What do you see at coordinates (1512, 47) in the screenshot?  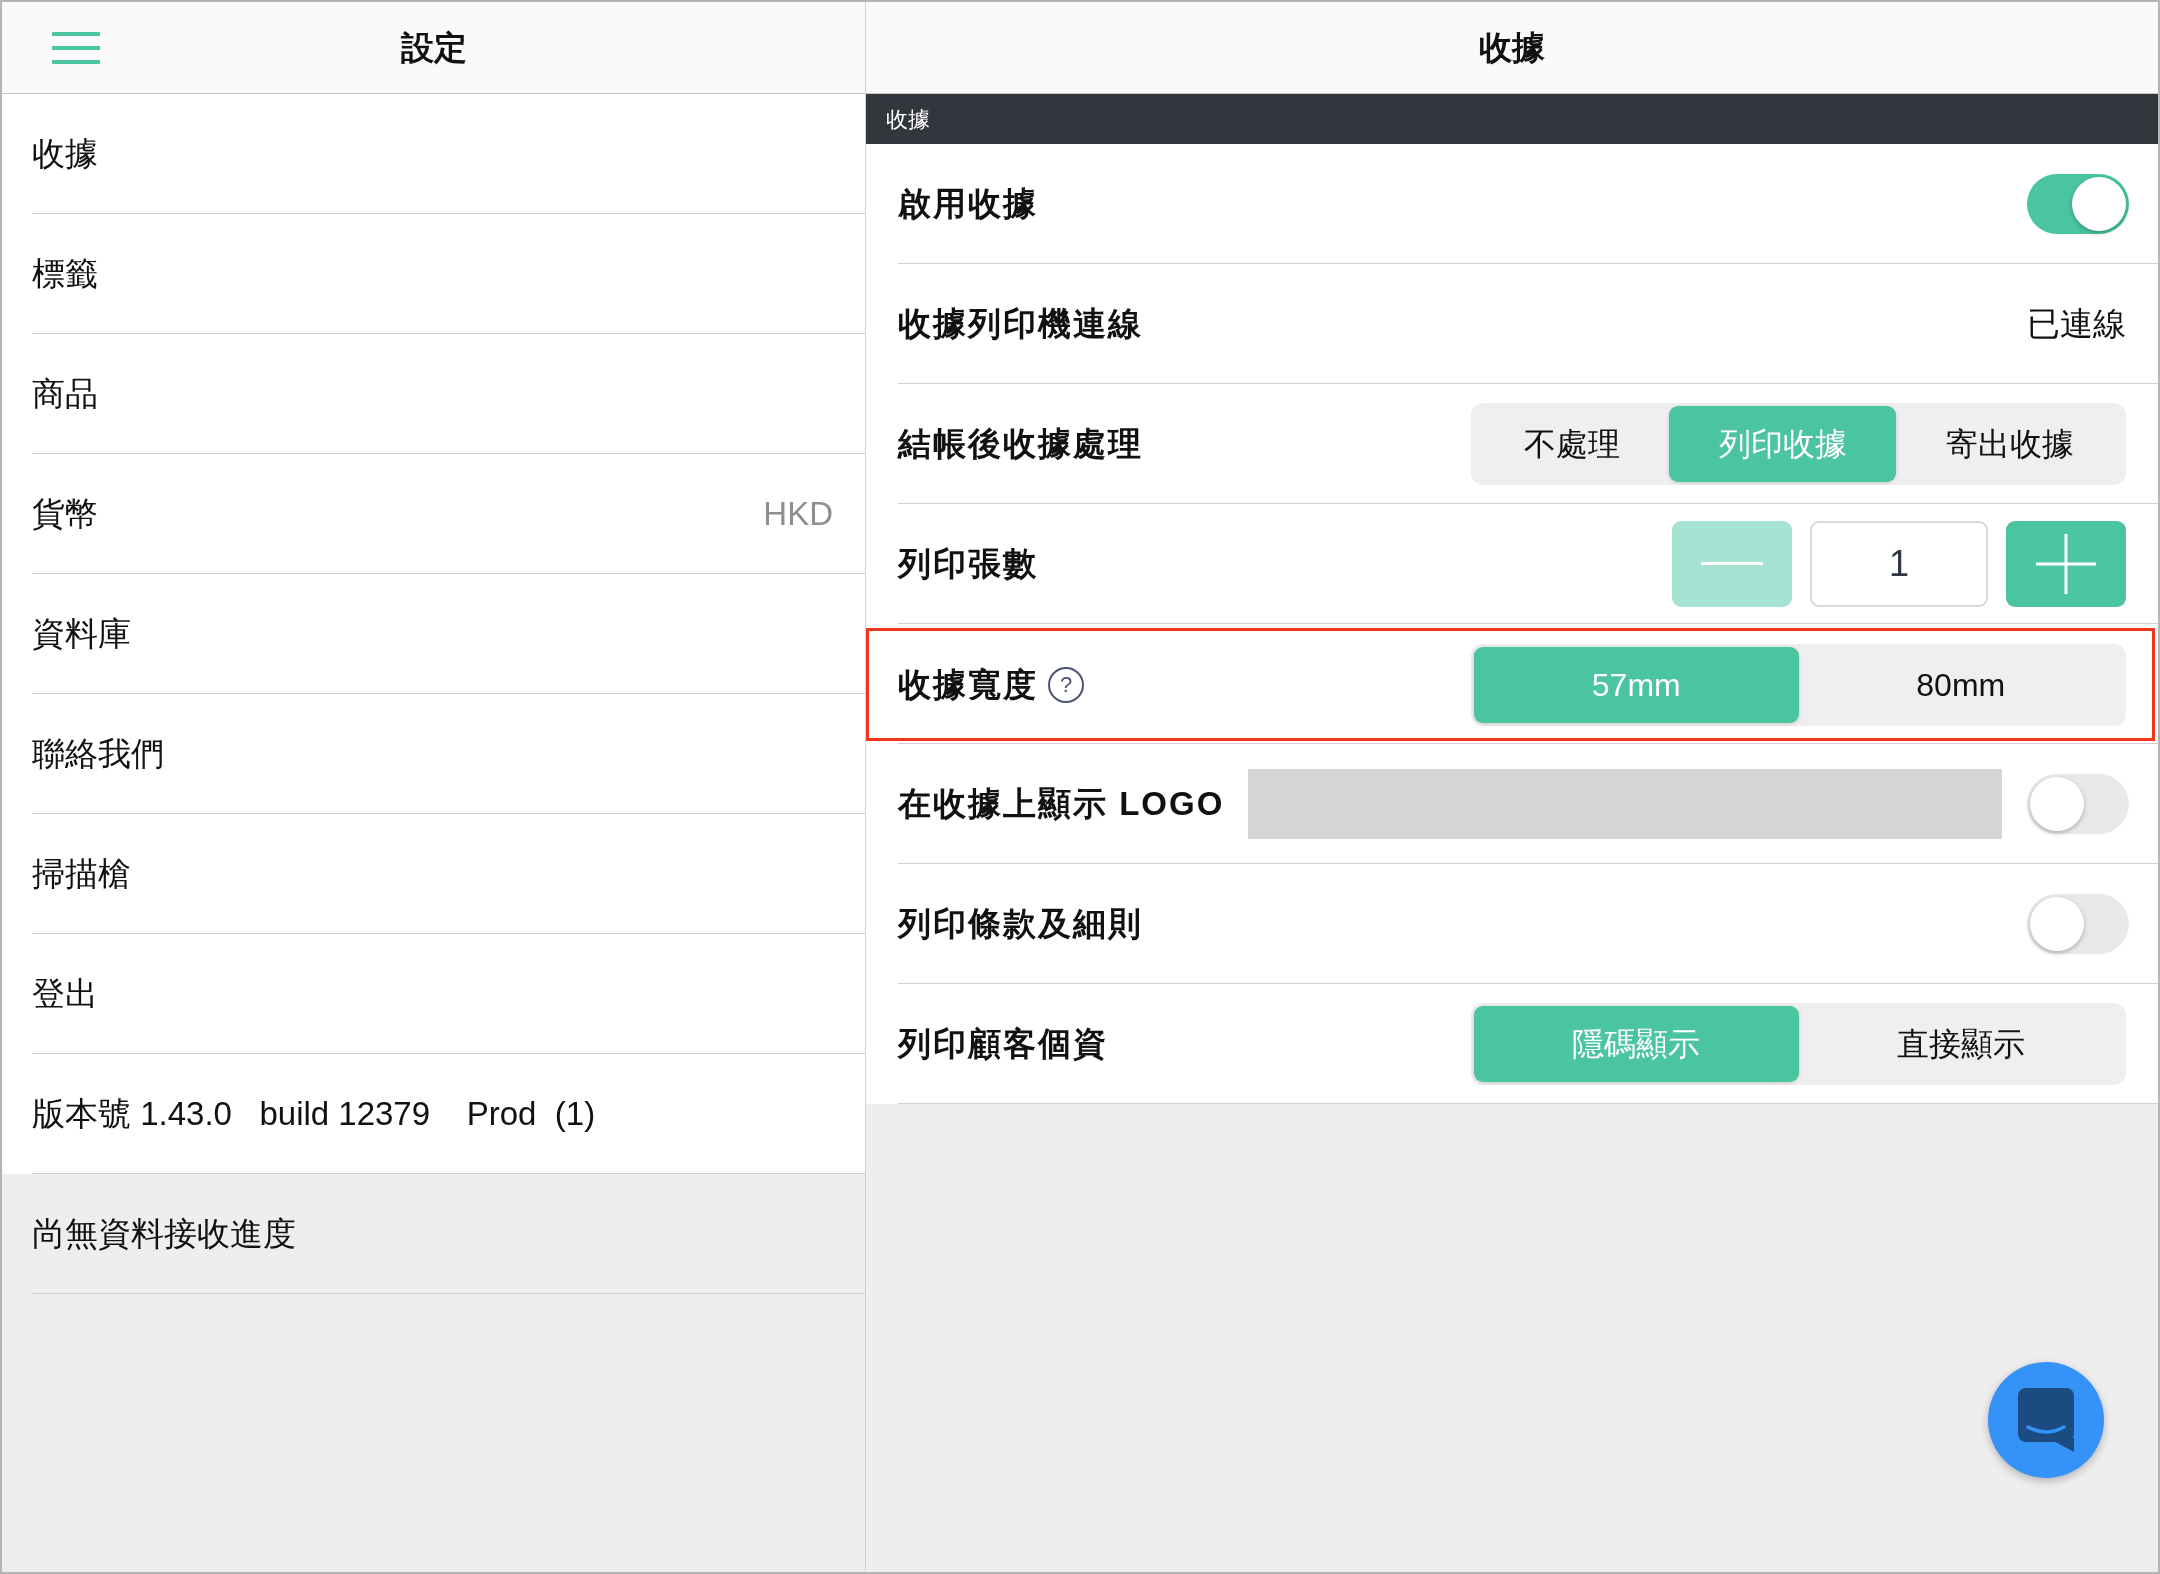 I see `header-title: 收據` at bounding box center [1512, 47].